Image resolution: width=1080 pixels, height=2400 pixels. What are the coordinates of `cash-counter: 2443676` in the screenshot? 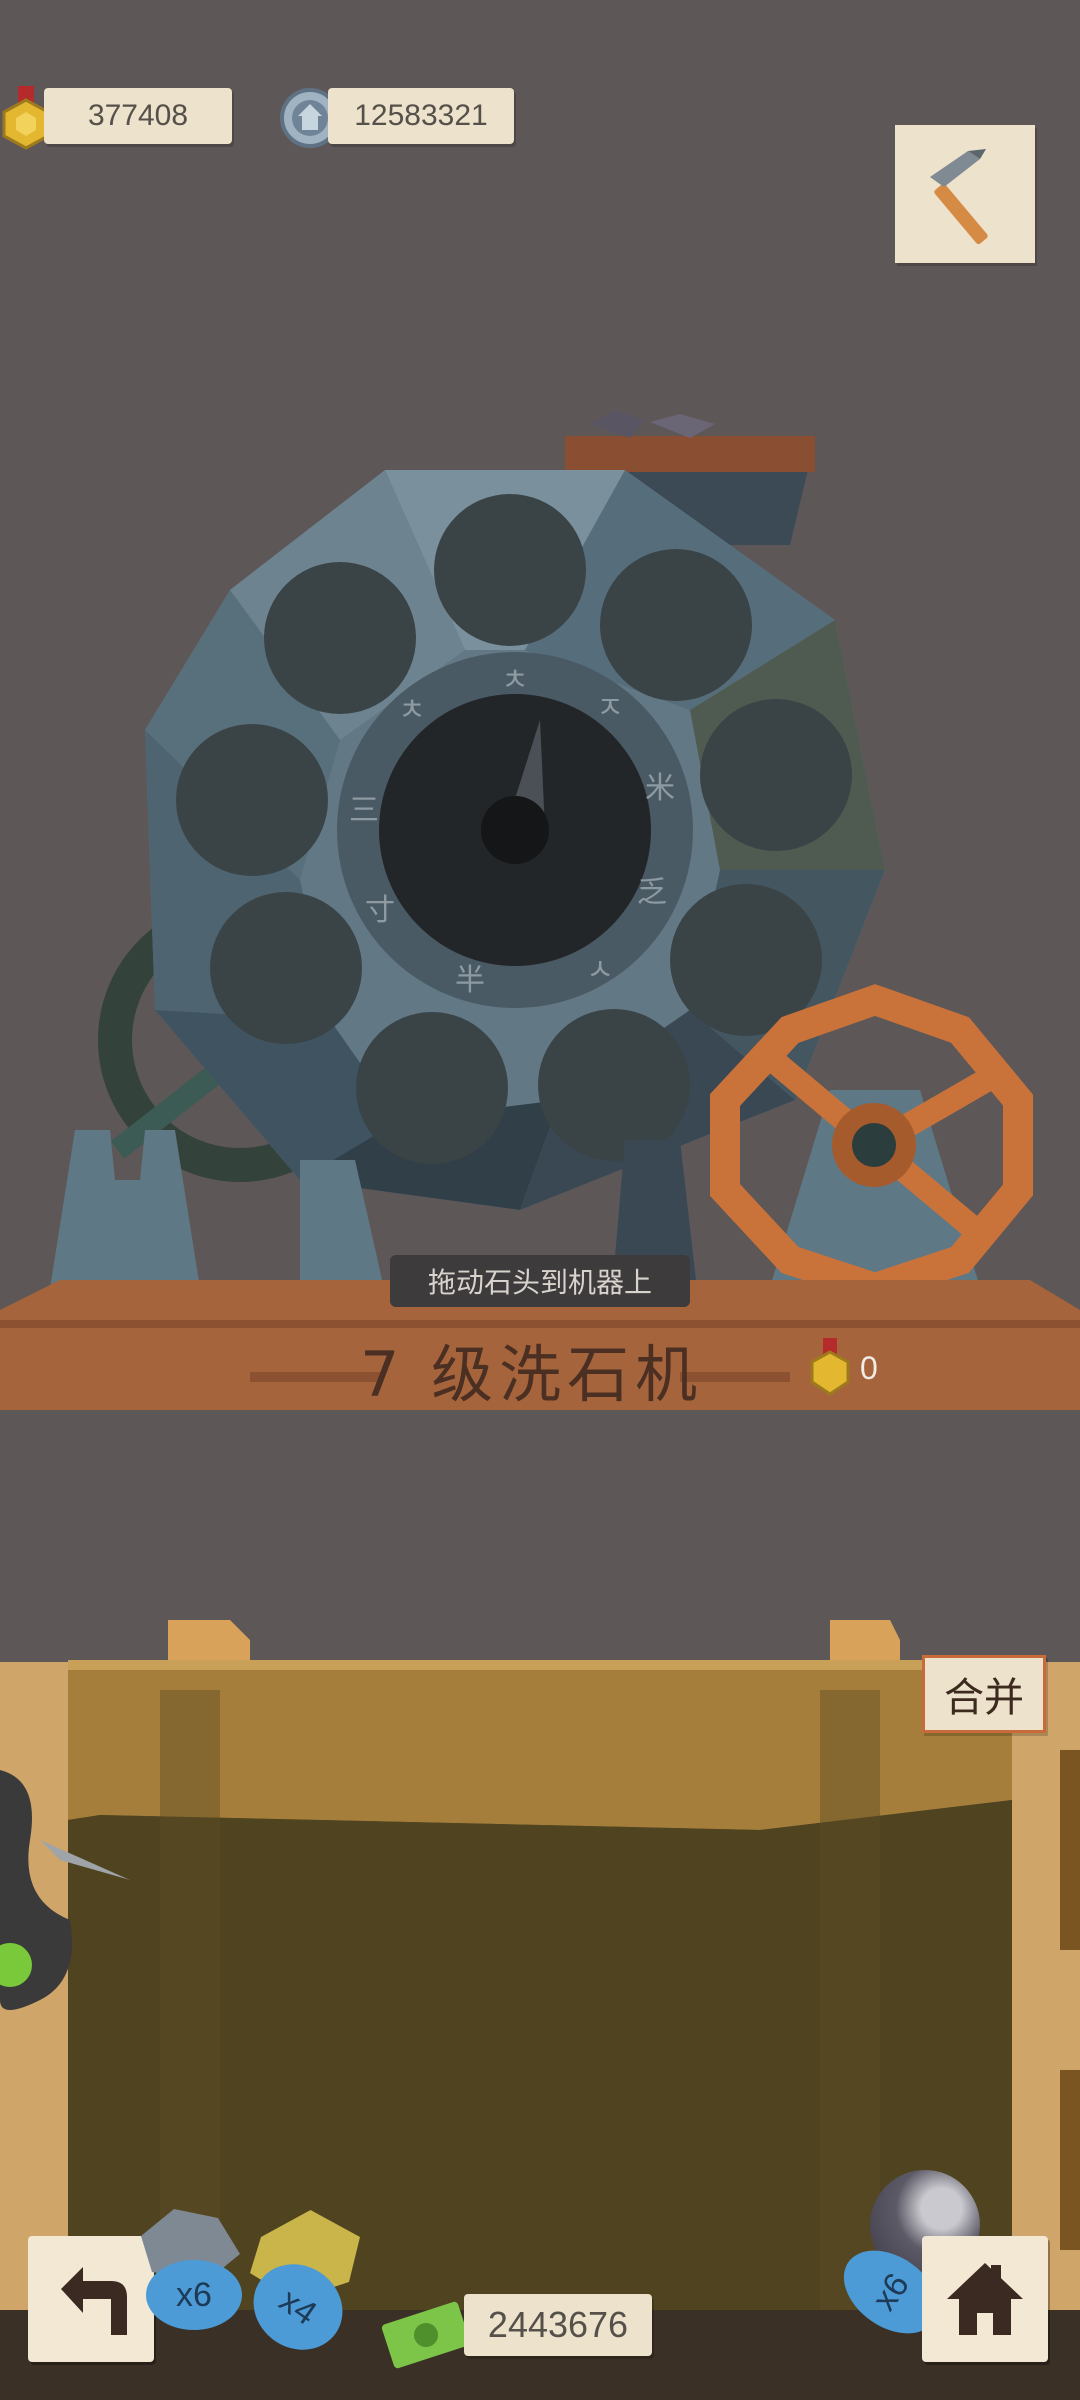 It's located at (523, 2328).